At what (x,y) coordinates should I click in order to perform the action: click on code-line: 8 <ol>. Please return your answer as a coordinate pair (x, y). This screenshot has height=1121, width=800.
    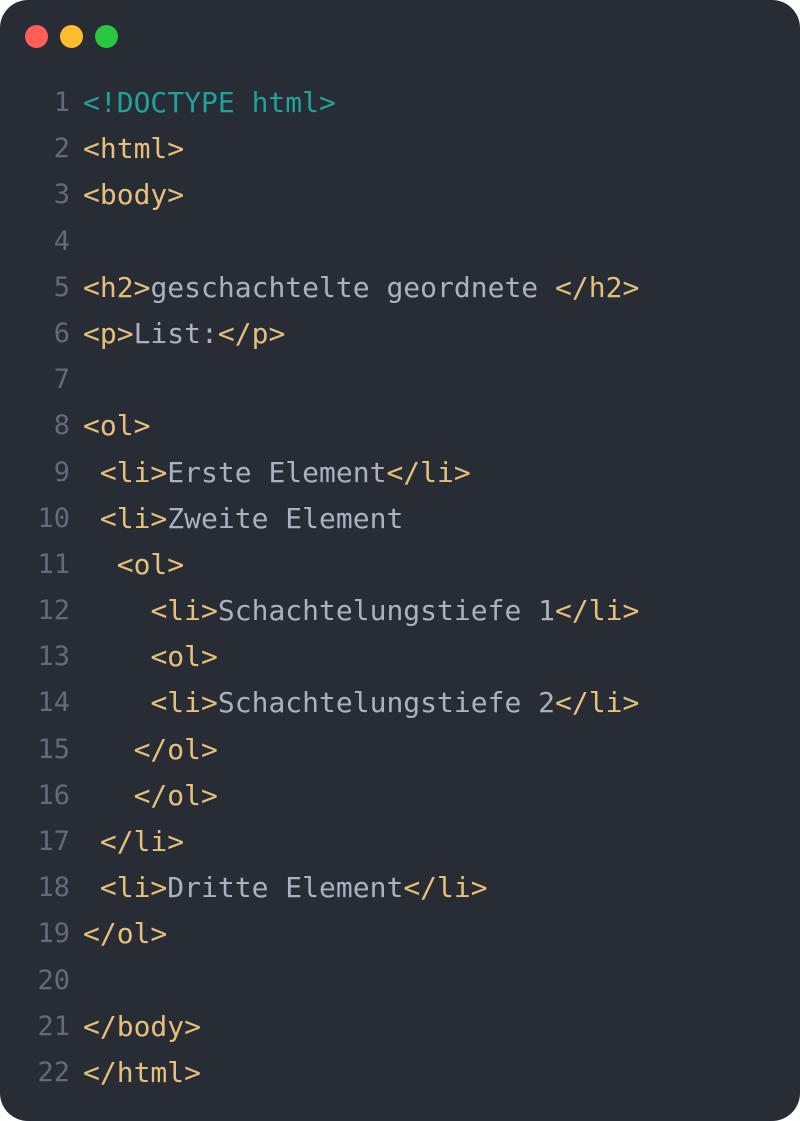
    Looking at the image, I should click on (400, 426).